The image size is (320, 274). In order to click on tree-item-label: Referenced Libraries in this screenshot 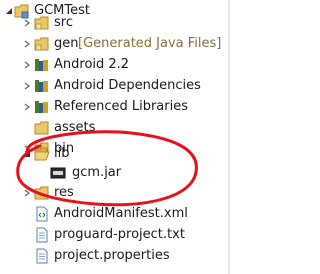, I will do `click(121, 106)`.